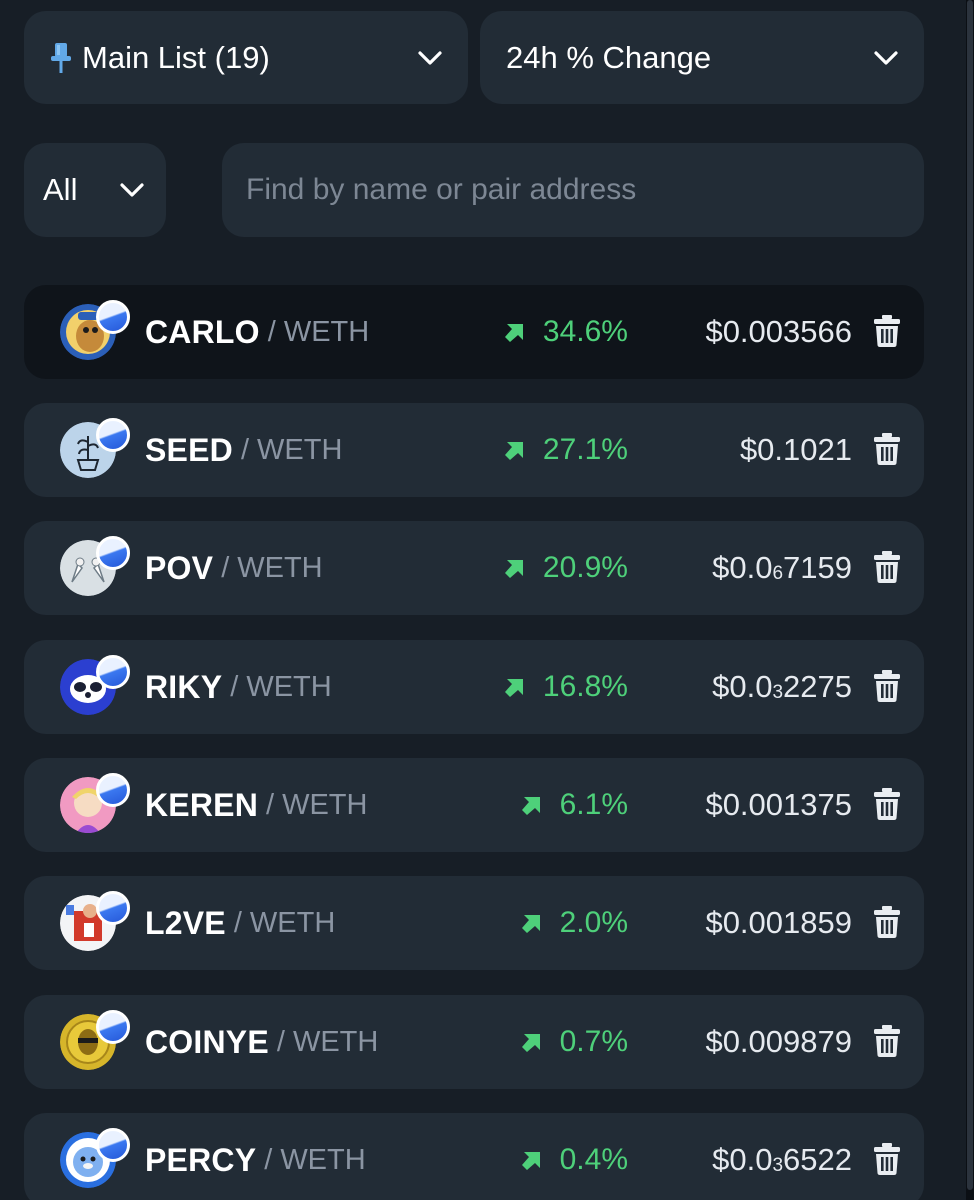  What do you see at coordinates (61, 58) in the screenshot?
I see `pin-icon` at bounding box center [61, 58].